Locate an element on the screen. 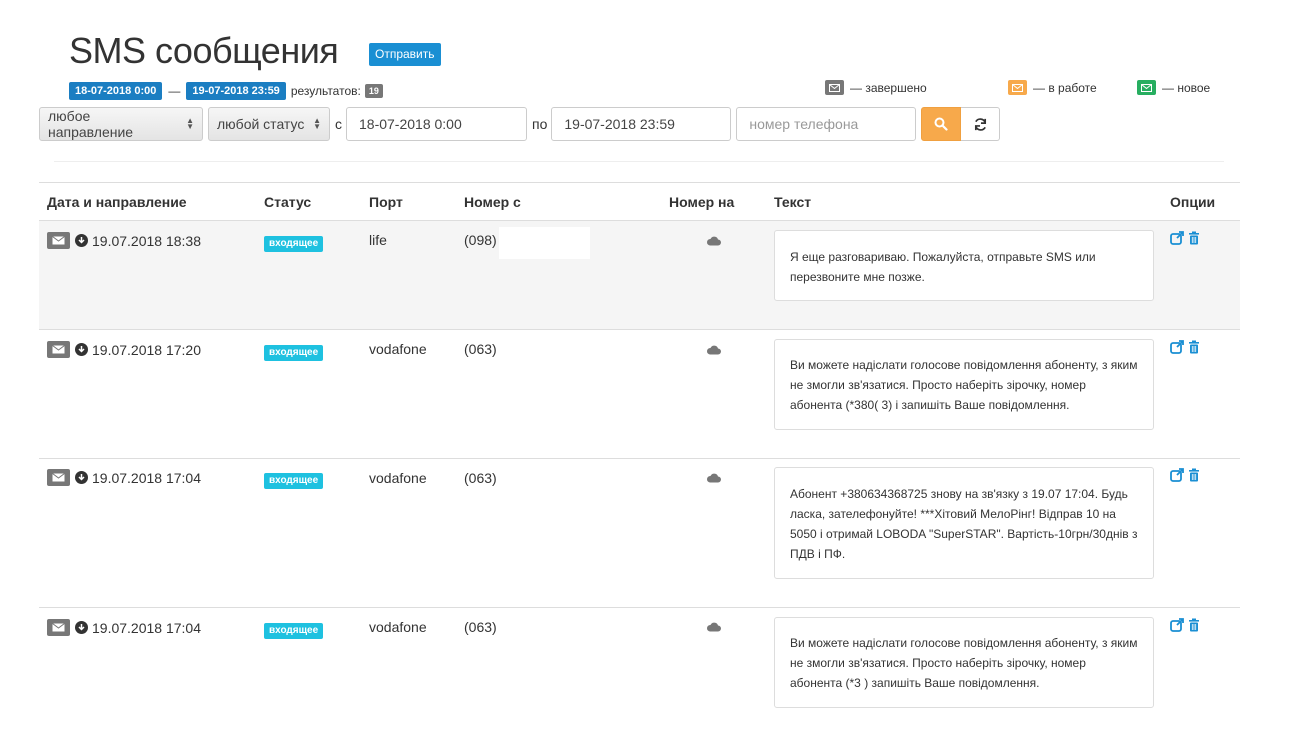 Image resolution: width=1298 pixels, height=729 pixels. to-label: по is located at coordinates (540, 124).